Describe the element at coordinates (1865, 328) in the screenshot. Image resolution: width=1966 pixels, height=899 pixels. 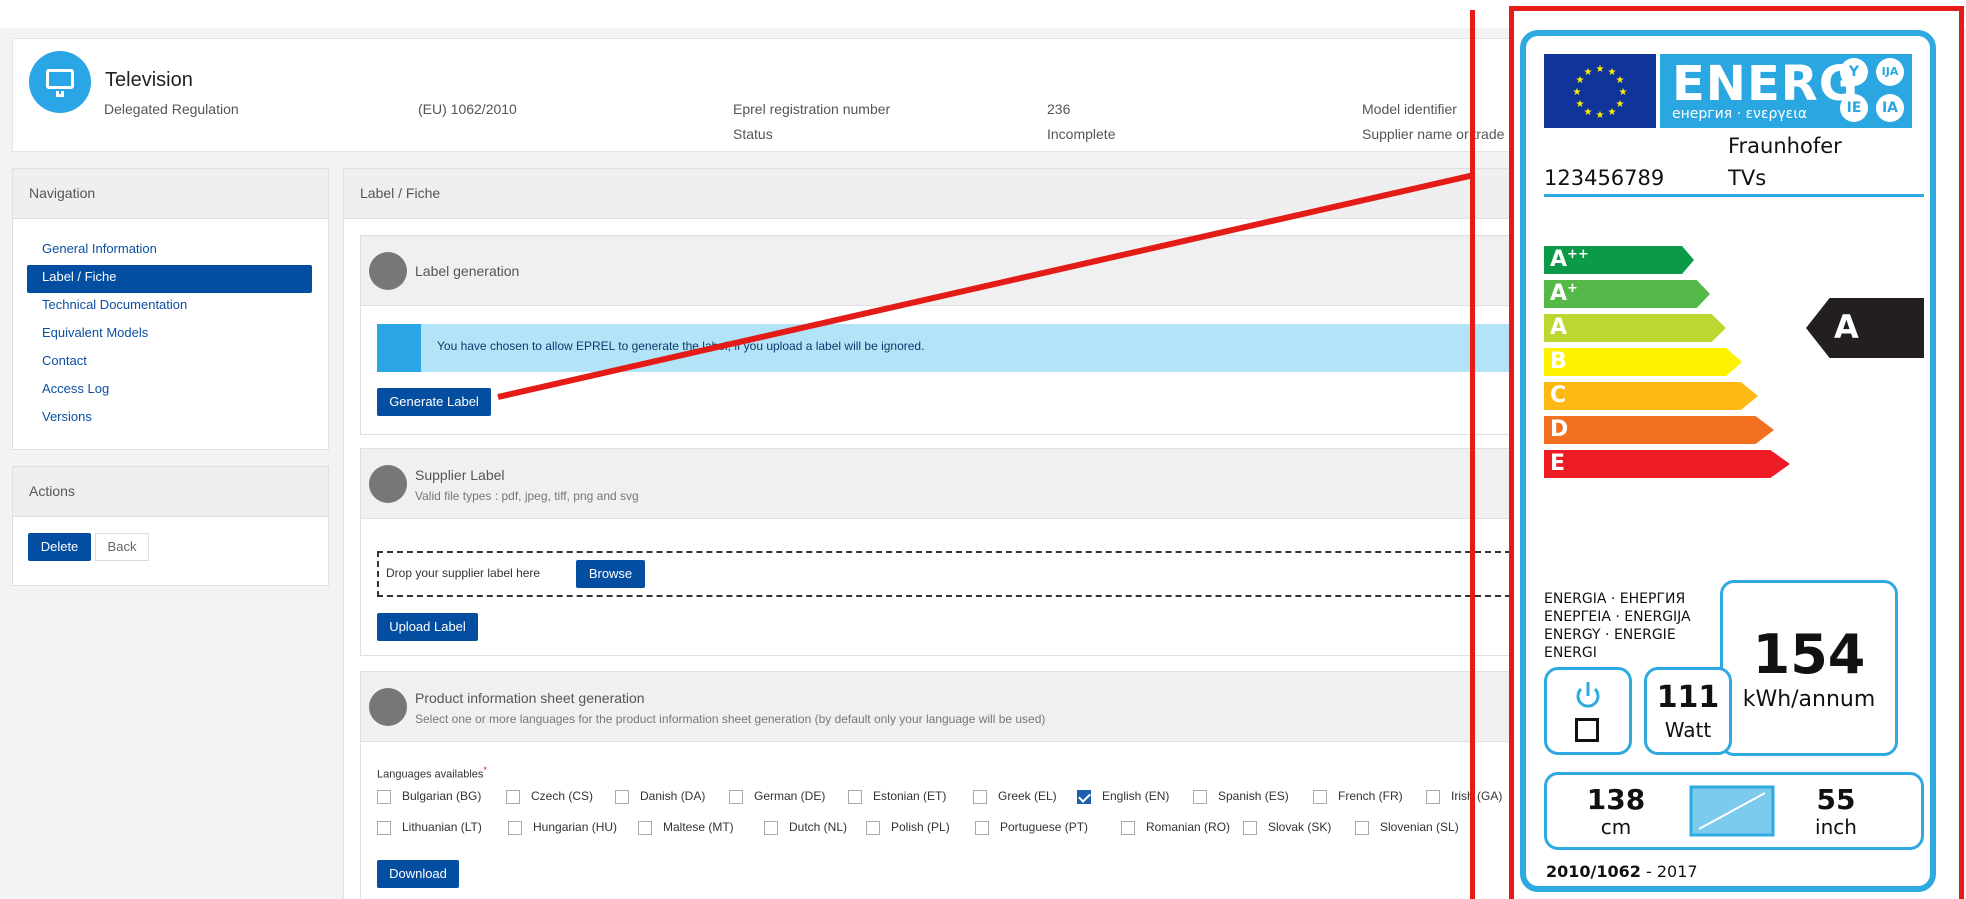
I see `rating-arrow: A` at that location.